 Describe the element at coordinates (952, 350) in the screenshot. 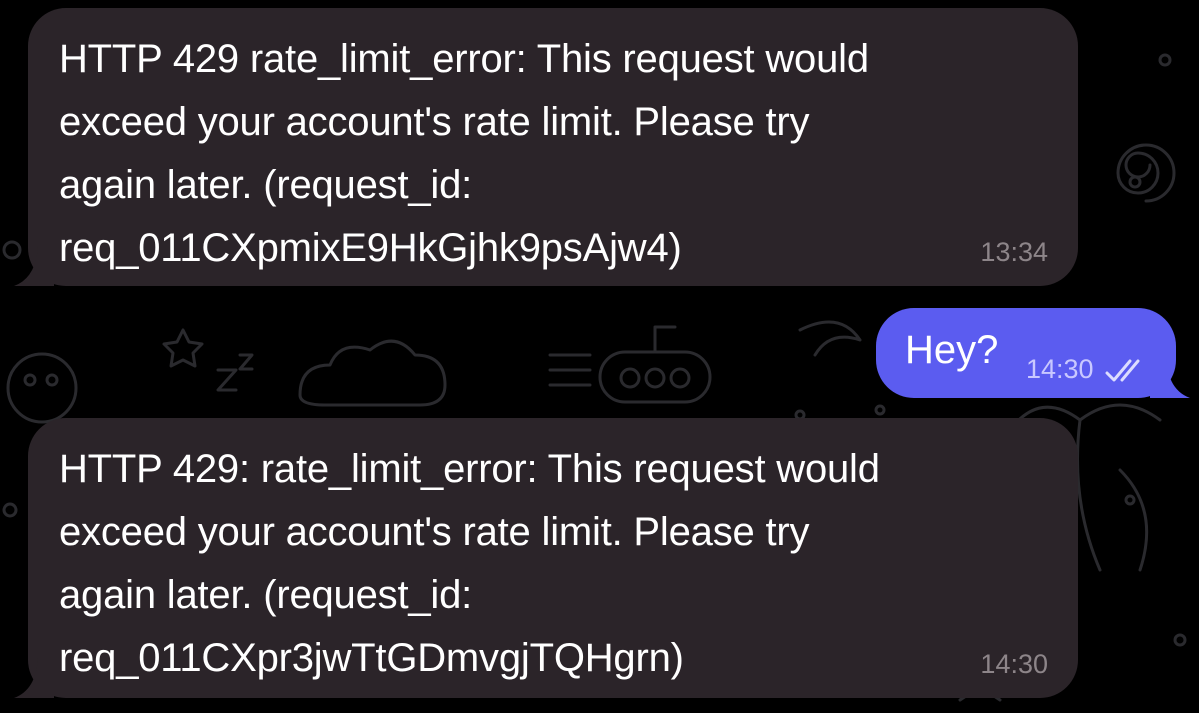

I see `message-text: Hey?` at that location.